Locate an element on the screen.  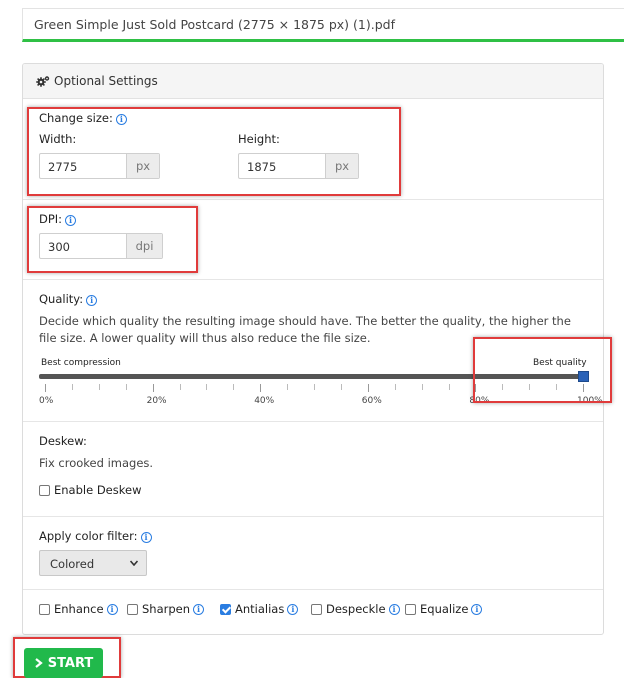
option-despeckle-checkbox: Despeckle i is located at coordinates (355, 609).